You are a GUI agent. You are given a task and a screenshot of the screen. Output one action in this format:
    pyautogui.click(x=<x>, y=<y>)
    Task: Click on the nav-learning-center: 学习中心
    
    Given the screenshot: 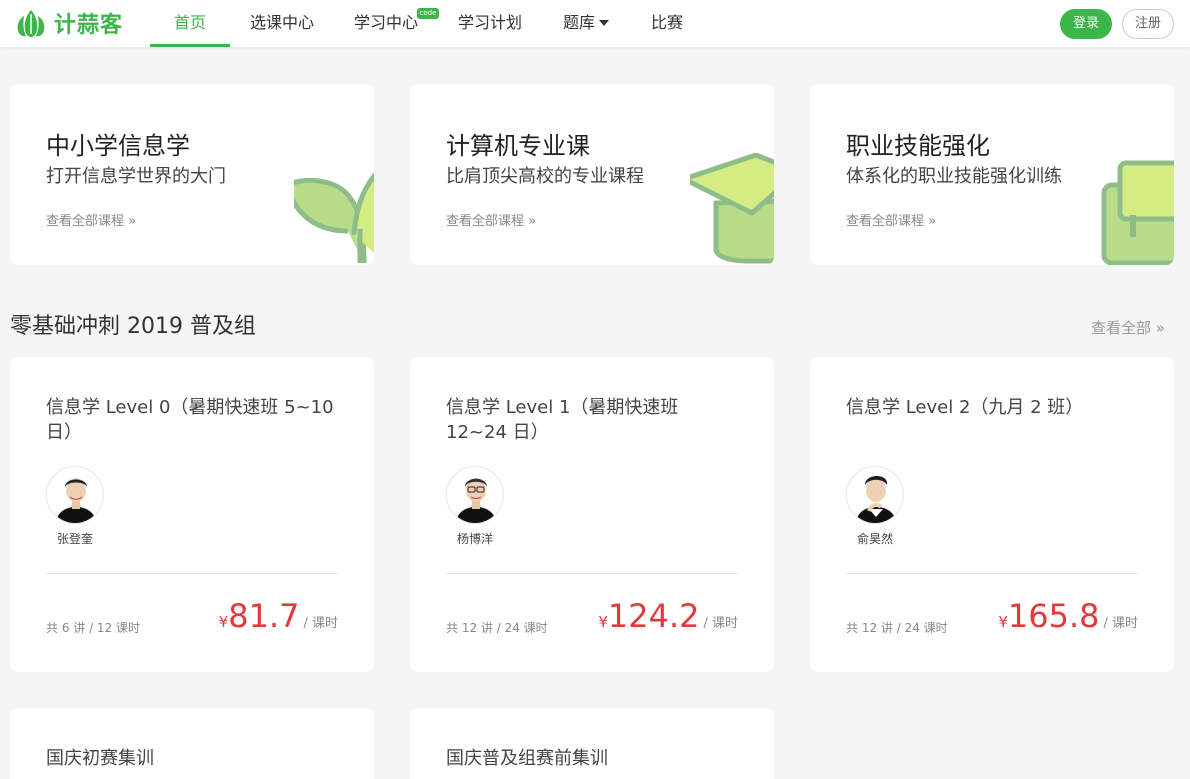 What is the action you would take?
    pyautogui.click(x=386, y=23)
    